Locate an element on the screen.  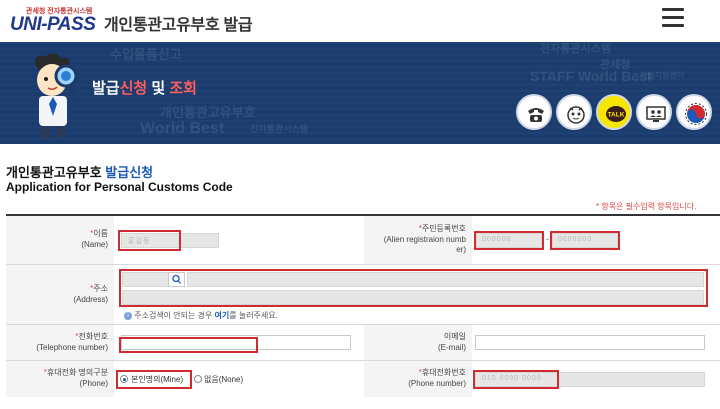
banner-bg-text: 수입물품신고 is located at coordinates (146, 54).